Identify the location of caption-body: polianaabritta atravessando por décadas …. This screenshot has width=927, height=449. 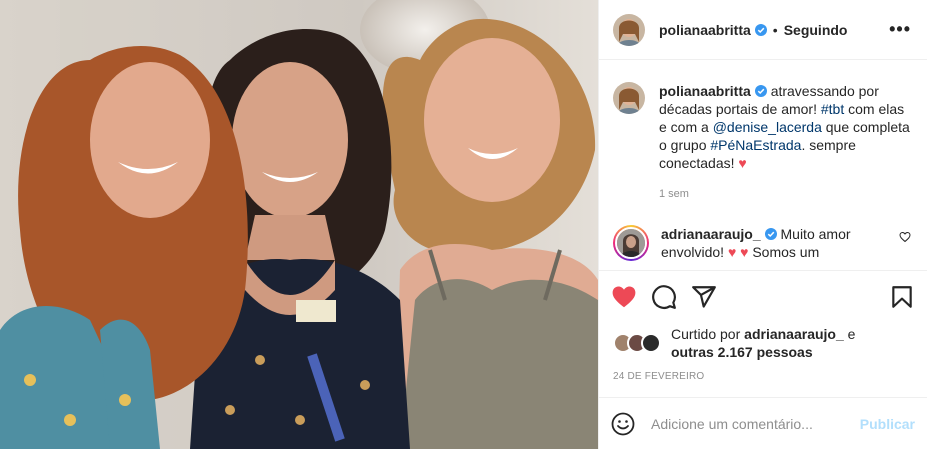
(785, 142).